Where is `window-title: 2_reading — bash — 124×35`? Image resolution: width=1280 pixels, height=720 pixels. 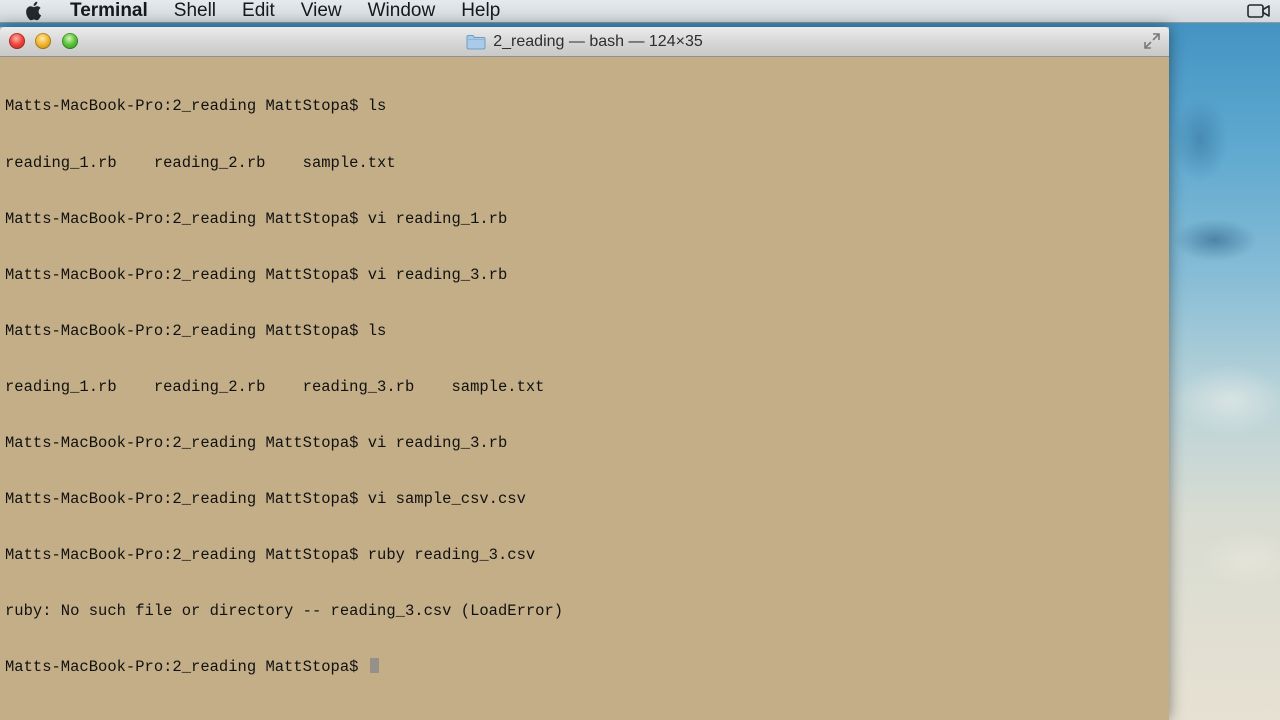 window-title: 2_reading — bash — 124×35 is located at coordinates (598, 41).